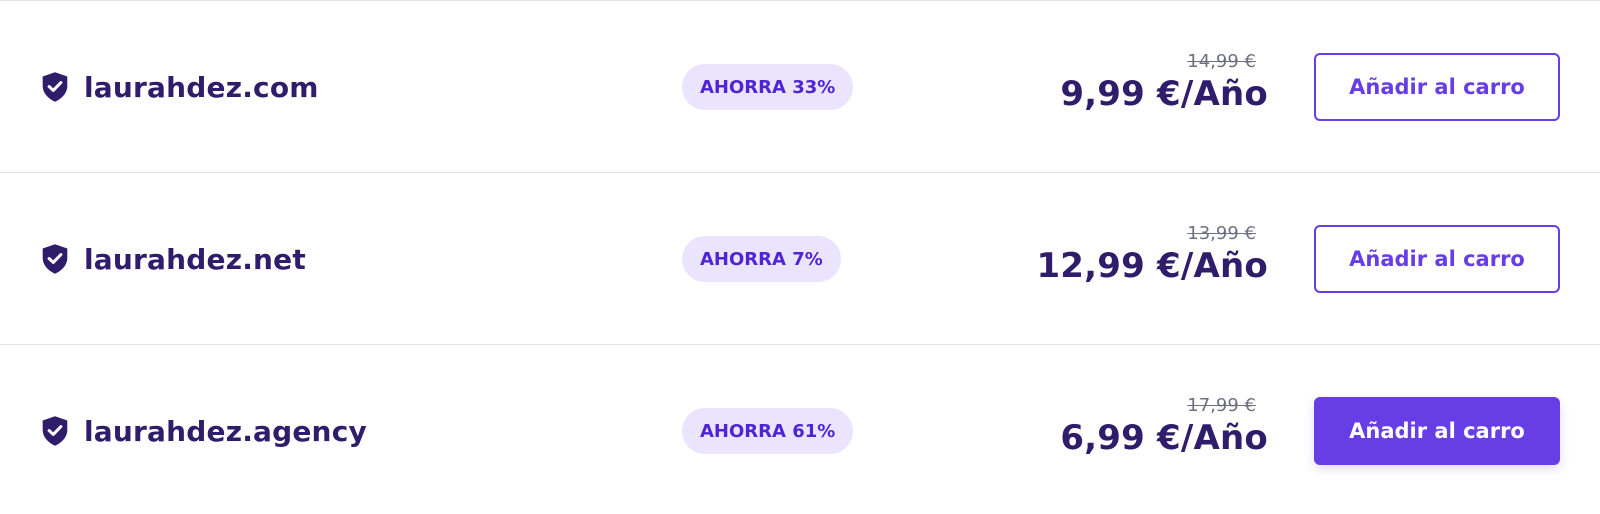 The width and height of the screenshot is (1600, 514). What do you see at coordinates (768, 431) in the screenshot?
I see `discount-badge: AHORRA 61%` at bounding box center [768, 431].